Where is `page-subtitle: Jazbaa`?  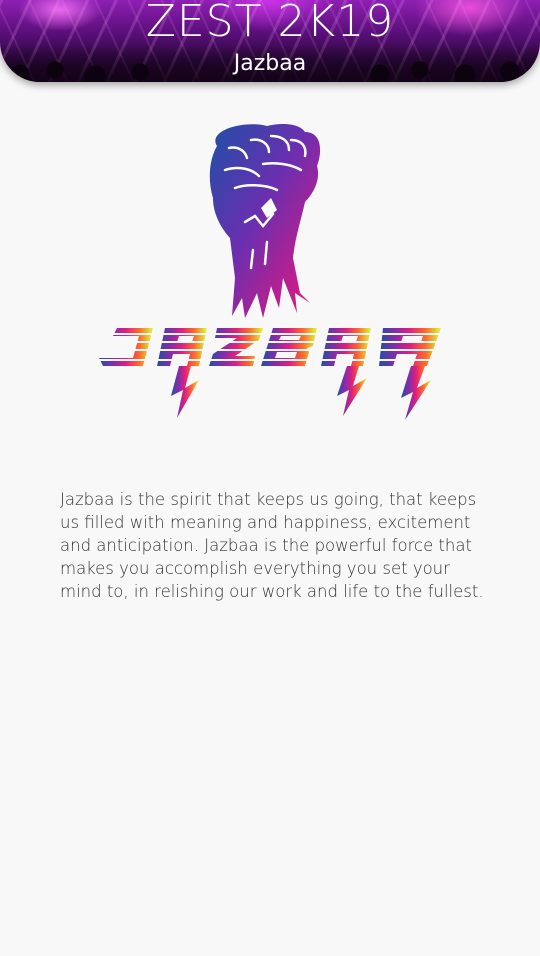
page-subtitle: Jazbaa is located at coordinates (270, 63).